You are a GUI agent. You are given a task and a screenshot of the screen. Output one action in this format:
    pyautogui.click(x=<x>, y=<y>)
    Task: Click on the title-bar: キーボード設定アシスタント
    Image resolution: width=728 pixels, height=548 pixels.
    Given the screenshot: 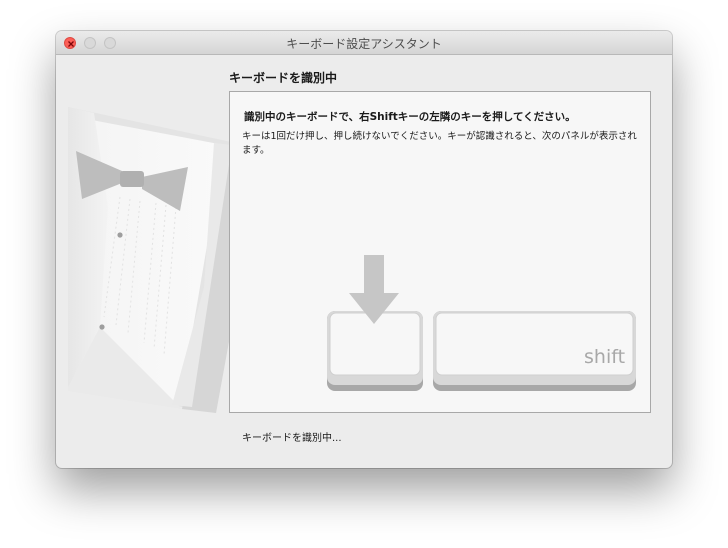 What is the action you would take?
    pyautogui.click(x=364, y=43)
    